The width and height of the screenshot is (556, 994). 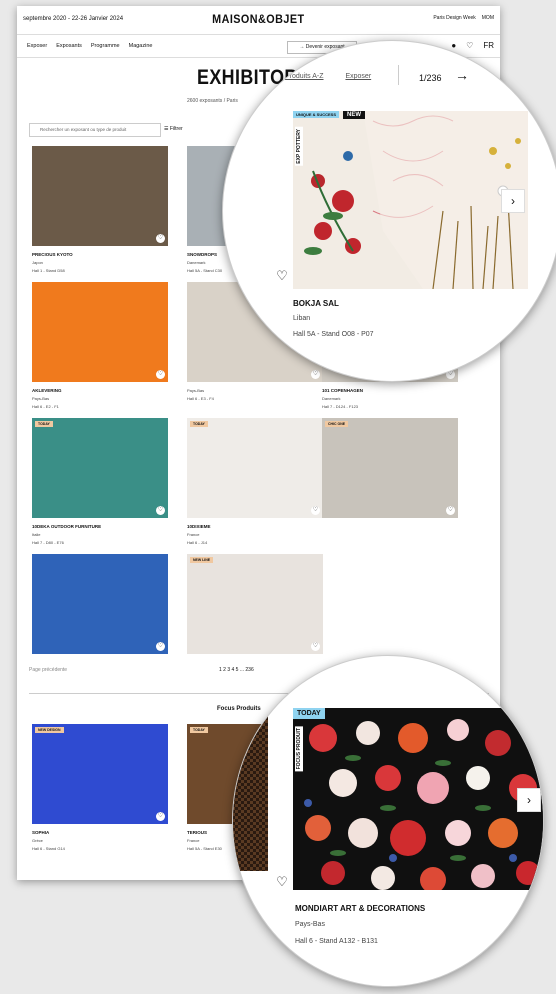 I want to click on today-badge: TODAY, so click(x=309, y=713).